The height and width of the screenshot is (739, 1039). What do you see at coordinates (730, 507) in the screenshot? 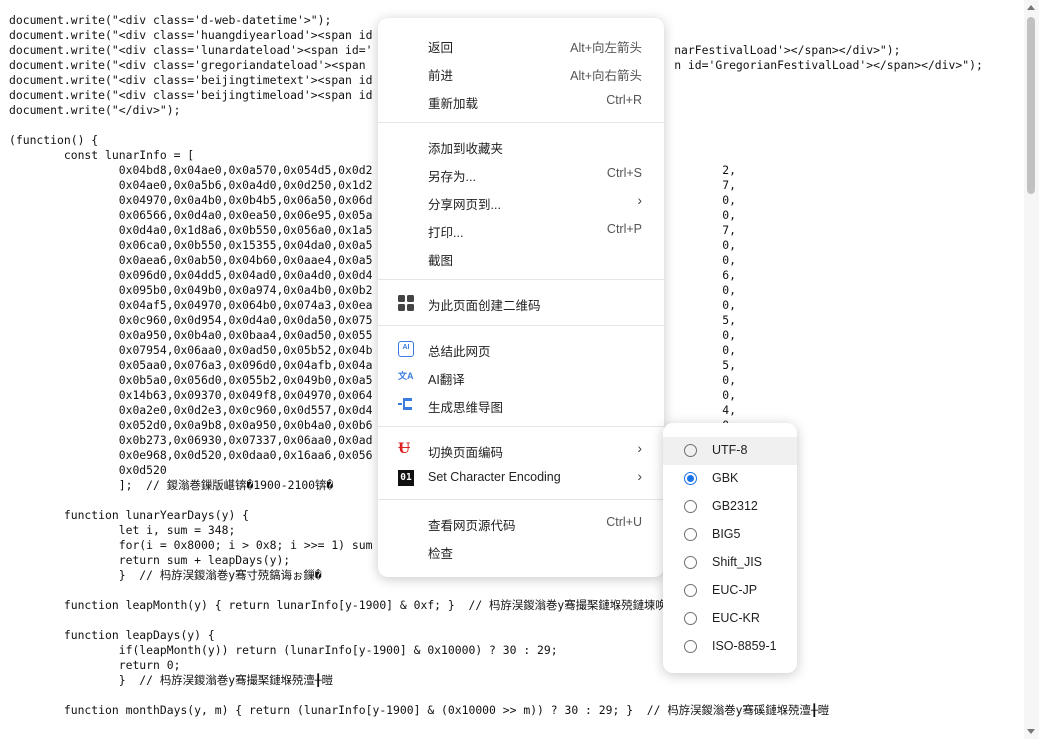
I see `encoding-option-gb2312: GB2312` at bounding box center [730, 507].